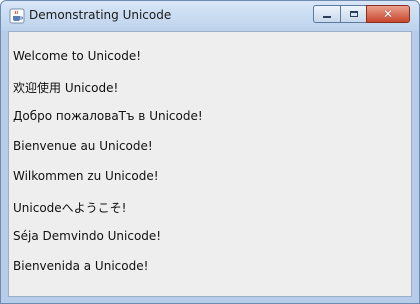 This screenshot has width=420, height=304. Describe the element at coordinates (87, 236) in the screenshot. I see `label-portuguese: Séja Demvindo Unicode!` at that location.